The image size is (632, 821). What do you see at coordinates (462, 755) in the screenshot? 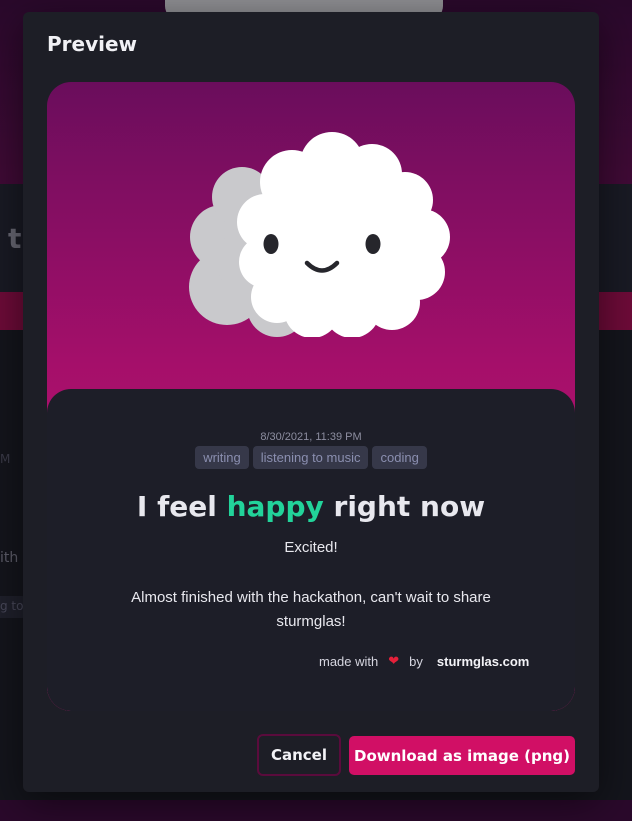
I see `download-image-button: Download as image (png)` at bounding box center [462, 755].